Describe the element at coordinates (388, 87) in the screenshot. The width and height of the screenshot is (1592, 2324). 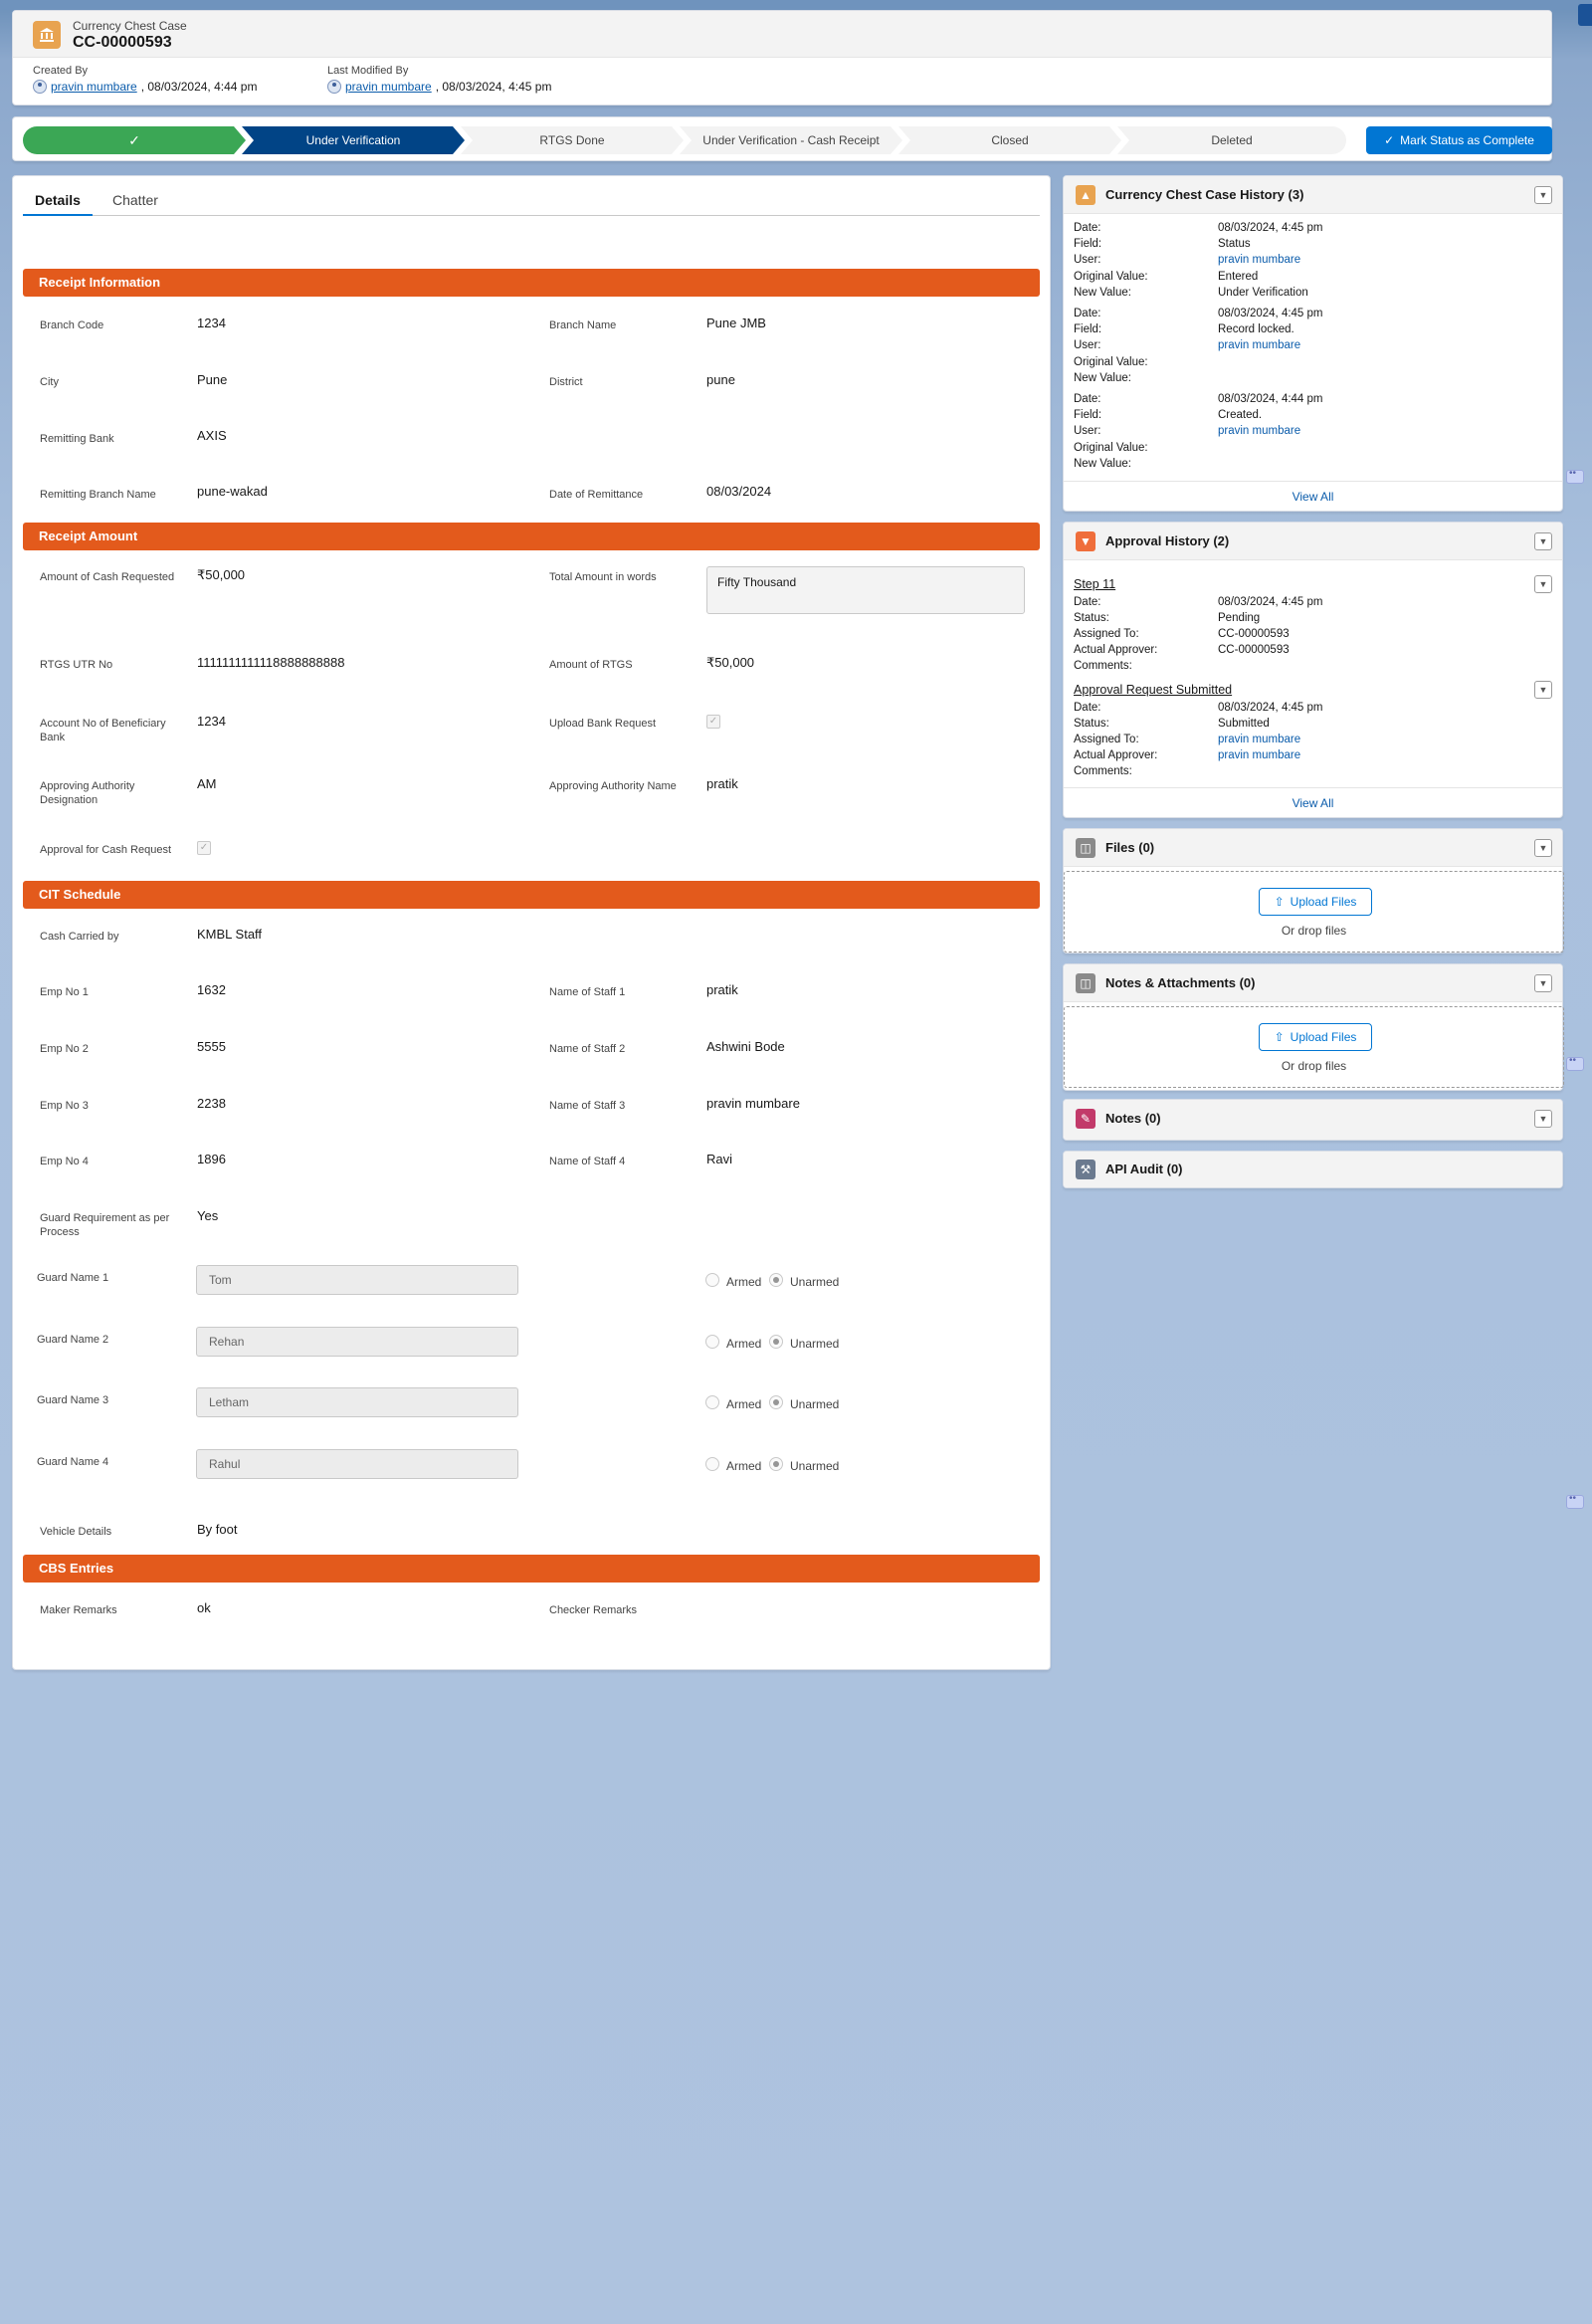
I see `modified-by-link: pravin mumbare` at that location.